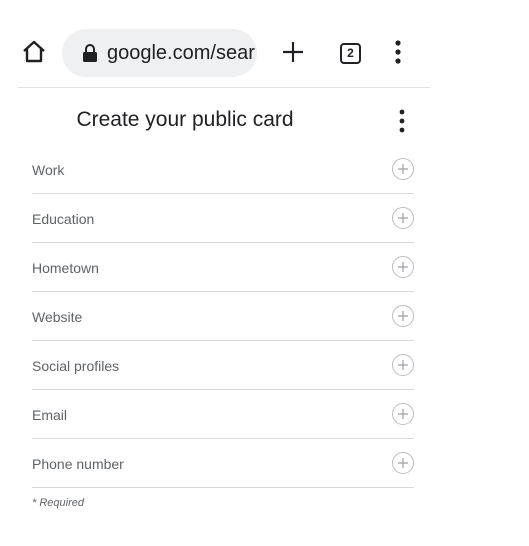 The width and height of the screenshot is (529, 546). Describe the element at coordinates (223, 218) in the screenshot. I see `field-row-education: Education` at that location.